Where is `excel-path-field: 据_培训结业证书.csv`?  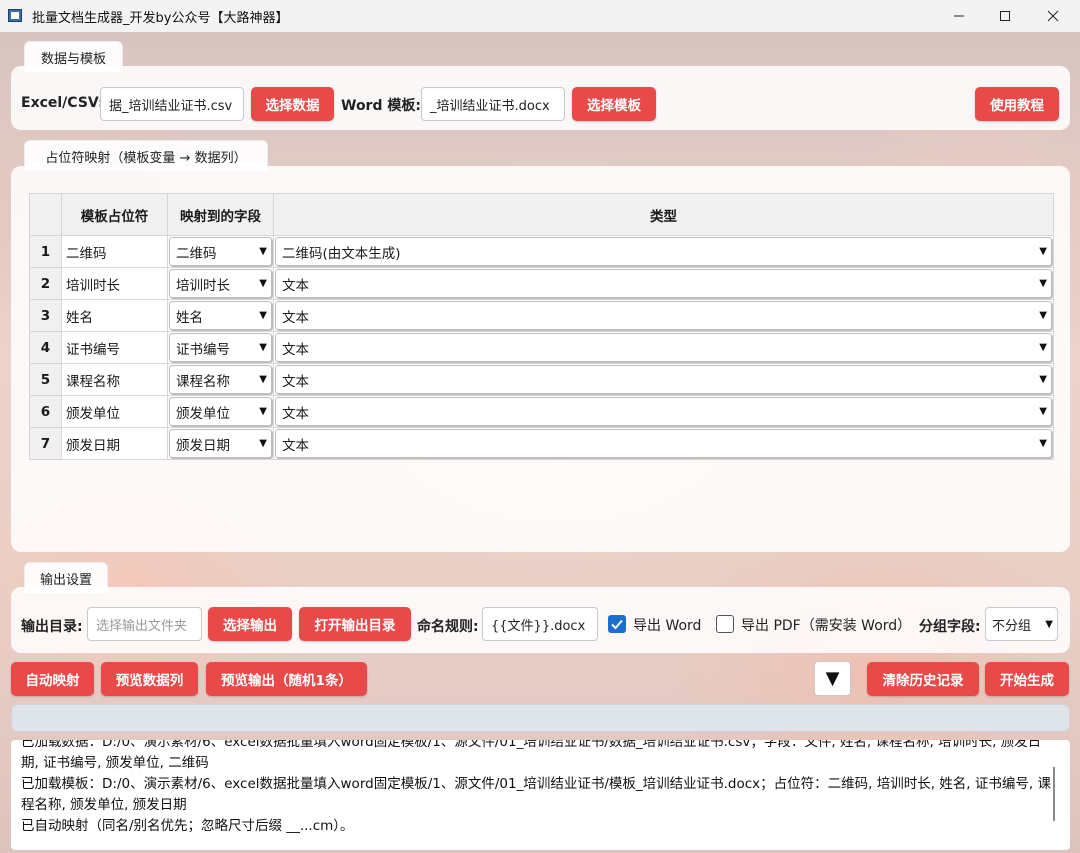
excel-path-field: 据_培训结业证书.csv is located at coordinates (172, 104).